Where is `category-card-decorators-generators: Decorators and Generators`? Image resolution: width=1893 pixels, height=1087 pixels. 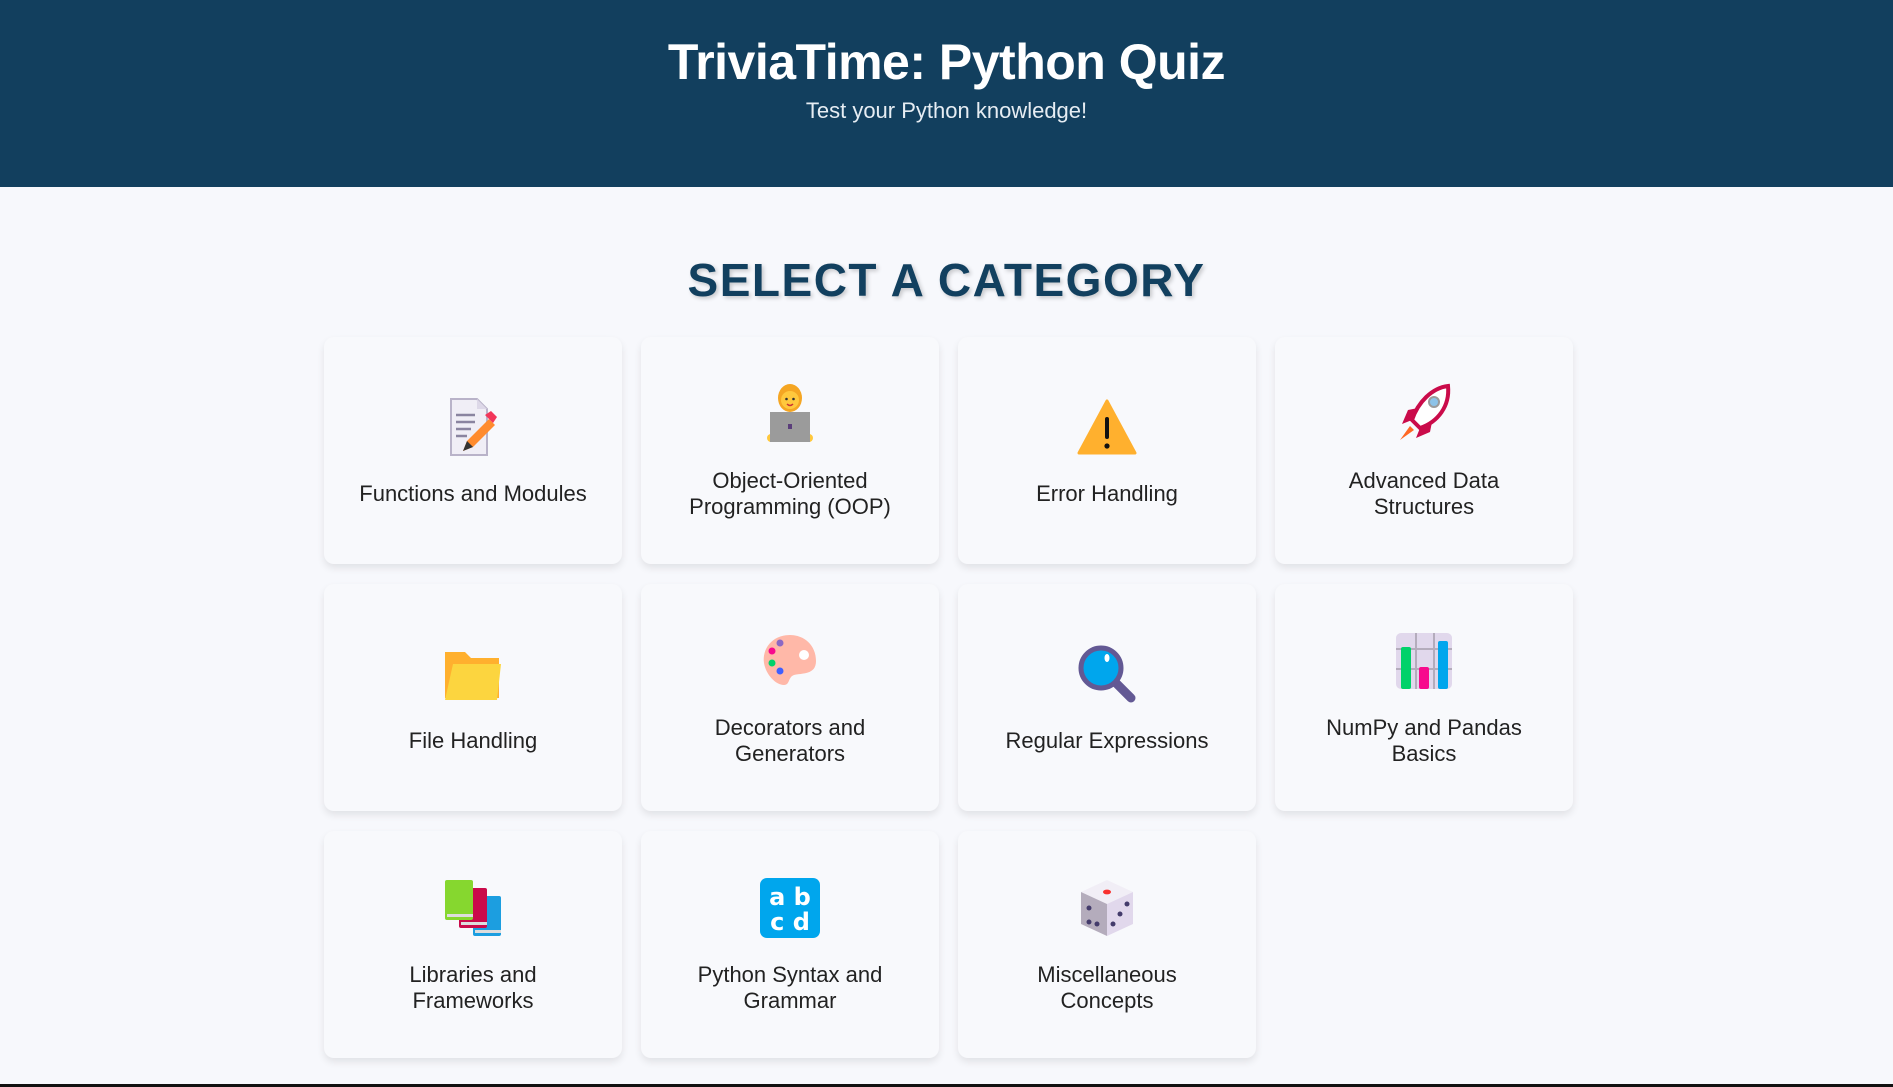 category-card-decorators-generators: Decorators and Generators is located at coordinates (790, 697).